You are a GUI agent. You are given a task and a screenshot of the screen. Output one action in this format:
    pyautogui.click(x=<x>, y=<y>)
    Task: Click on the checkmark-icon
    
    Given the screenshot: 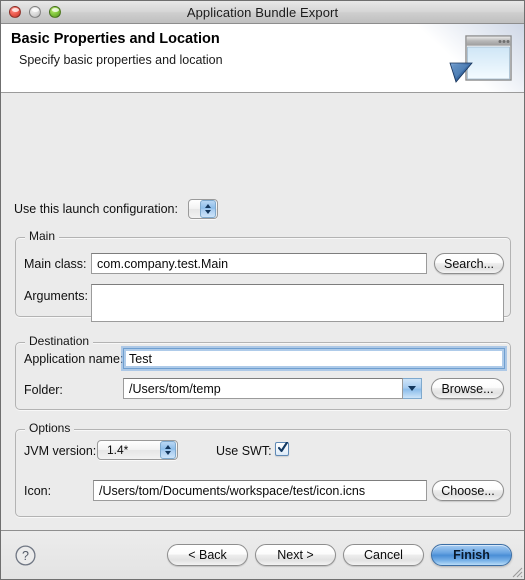 What is the action you would take?
    pyautogui.click(x=283, y=447)
    